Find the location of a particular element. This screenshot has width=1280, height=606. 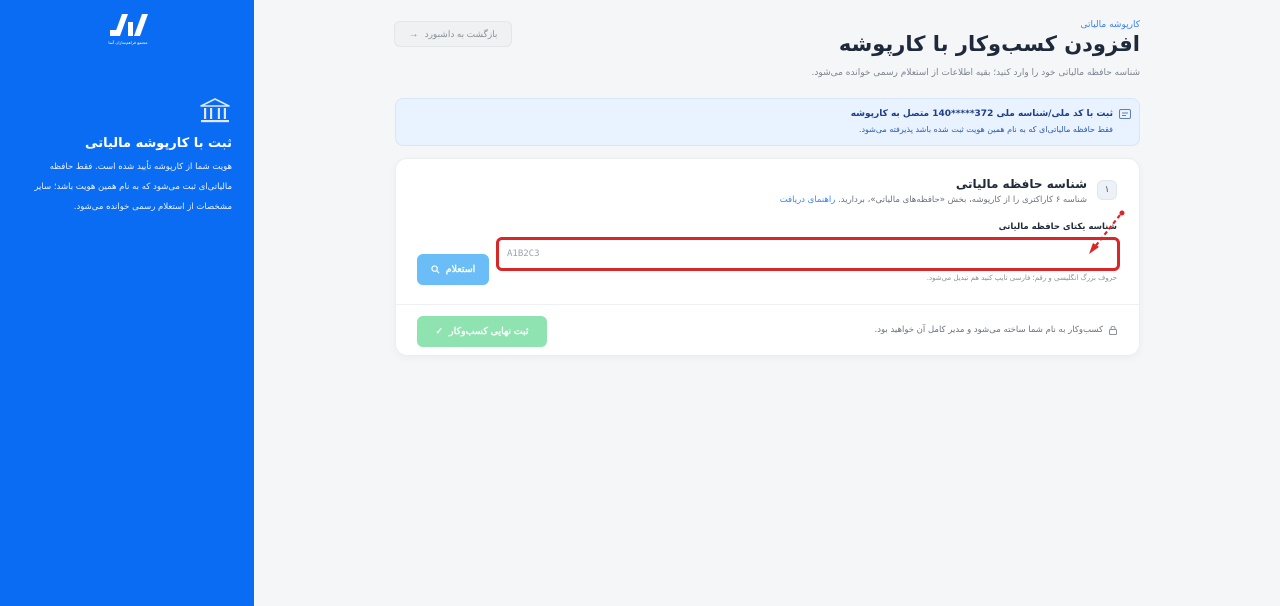

inquiry-label: استعلام is located at coordinates (460, 269).